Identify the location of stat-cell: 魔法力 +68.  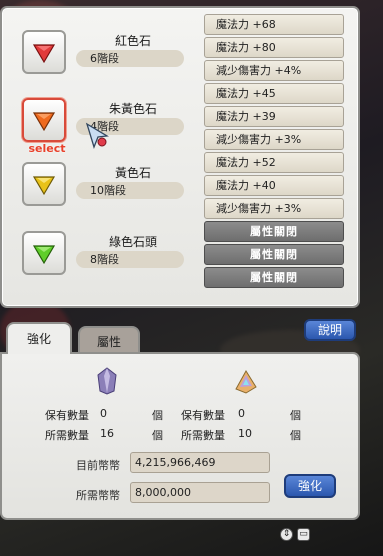
(274, 24).